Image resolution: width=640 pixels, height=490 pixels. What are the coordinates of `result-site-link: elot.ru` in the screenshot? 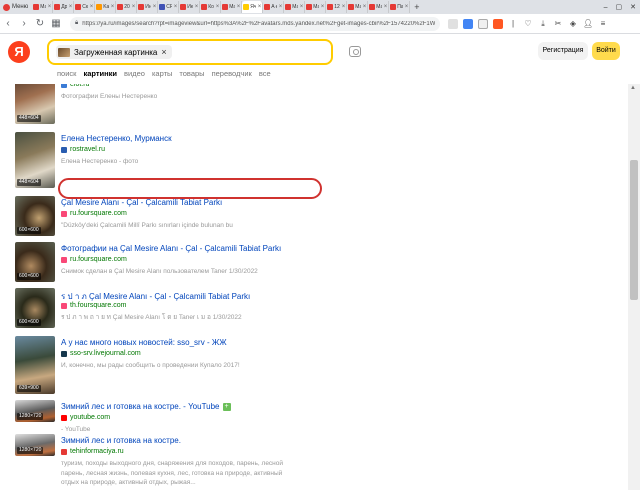 It's located at (75, 86).